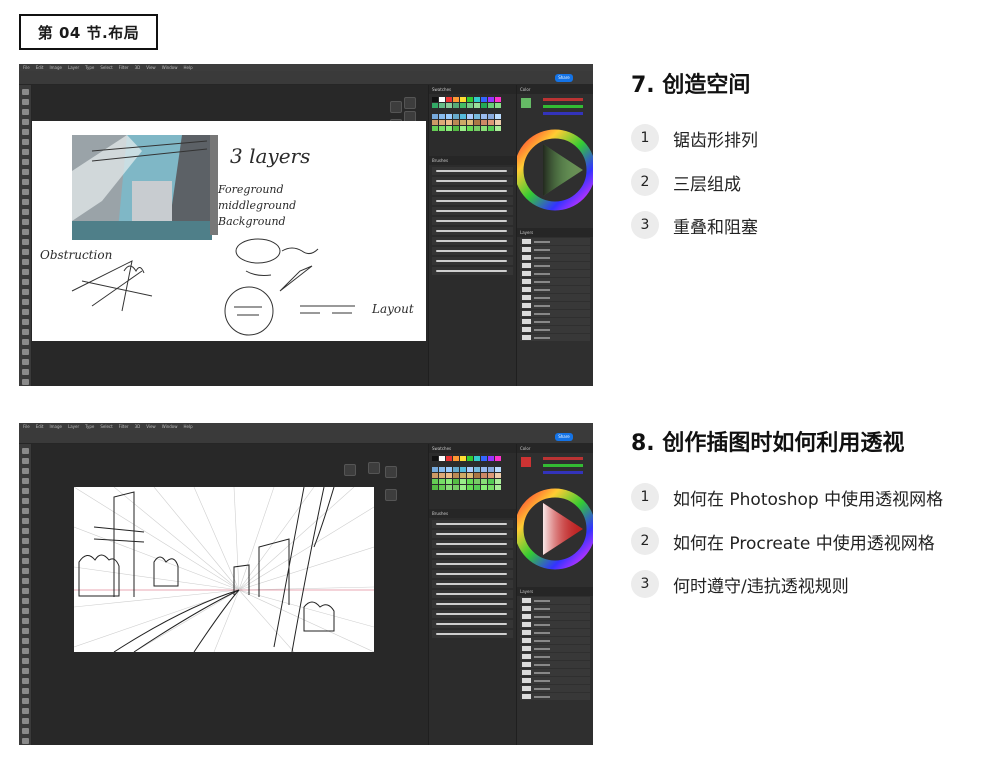  Describe the element at coordinates (691, 85) in the screenshot. I see `step-7-title: 7. 创造空间` at that location.